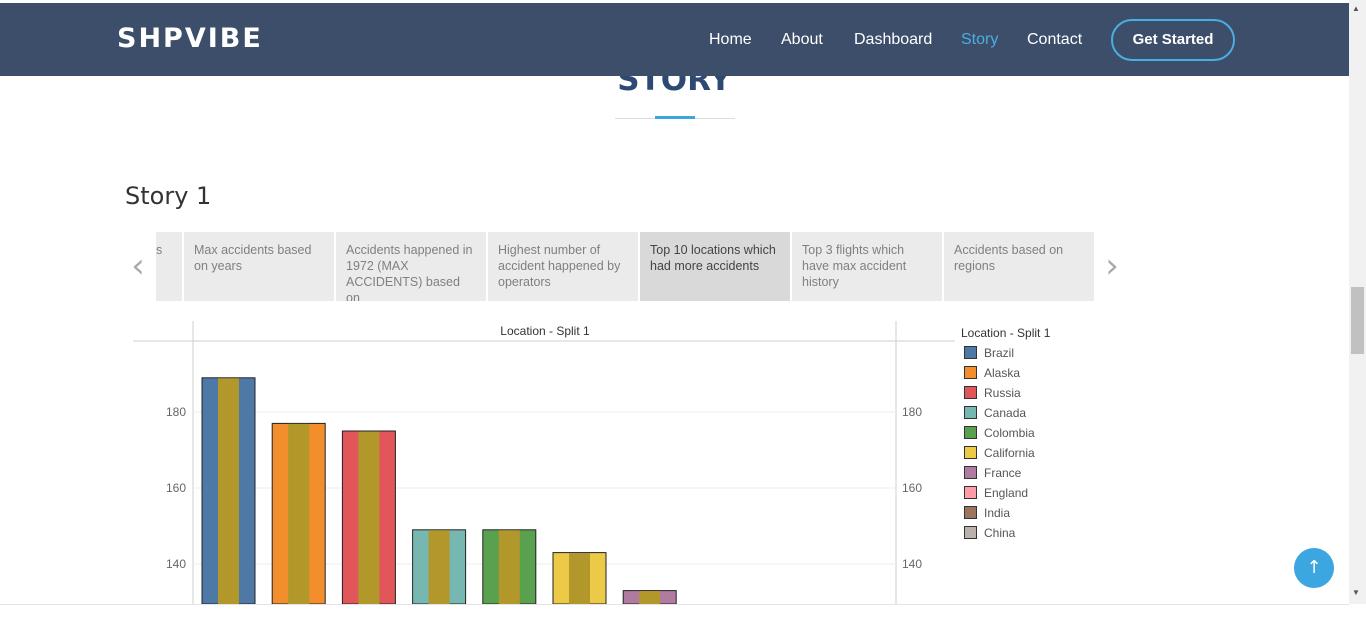 The height and width of the screenshot is (618, 1366). Describe the element at coordinates (1000, 533) in the screenshot. I see `legend-label: China` at that location.